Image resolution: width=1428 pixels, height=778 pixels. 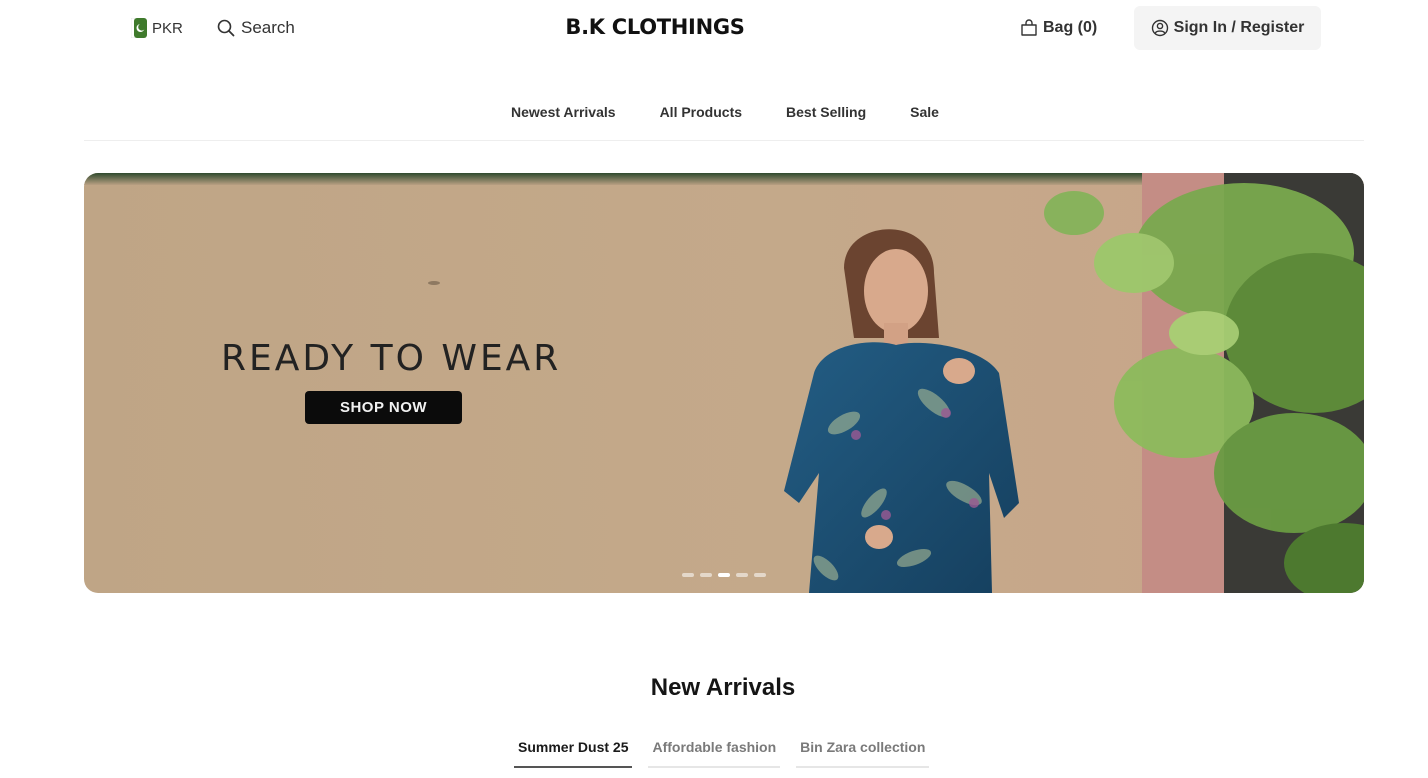 What do you see at coordinates (573, 750) in the screenshot?
I see `tab-summer-dust-25: Summer Dust 25` at bounding box center [573, 750].